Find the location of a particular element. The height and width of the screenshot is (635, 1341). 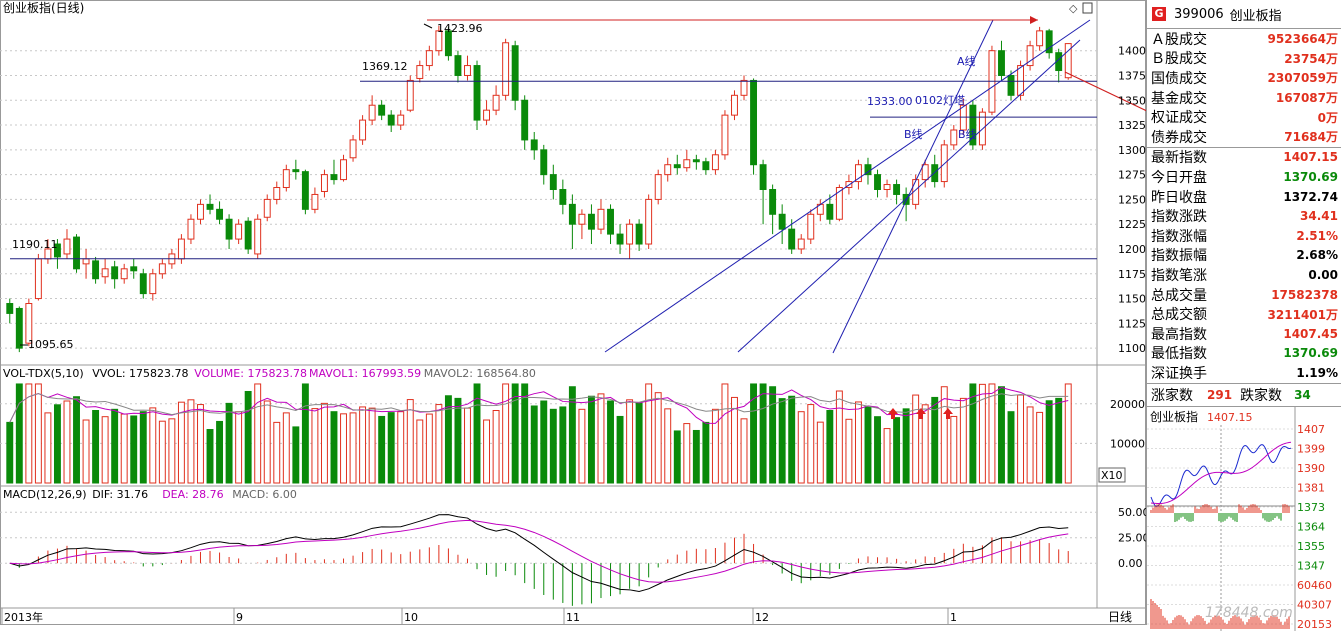

volume-layer is located at coordinates (539, 433).